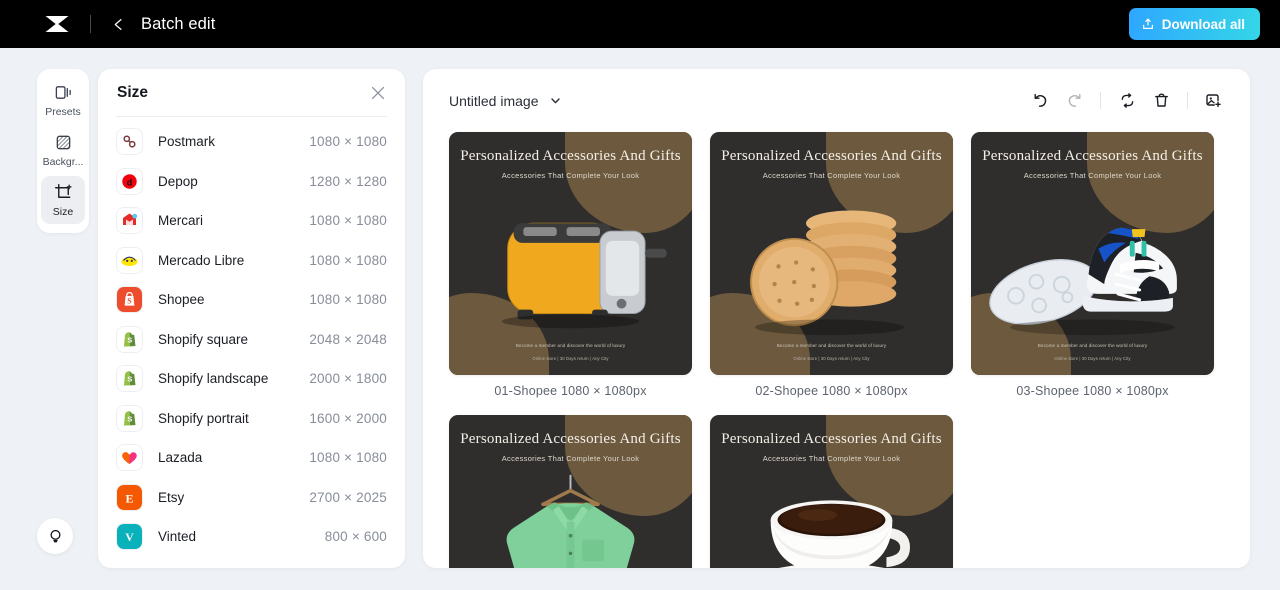 Image resolution: width=1280 pixels, height=590 pixels. I want to click on rail-item-presets: Presets, so click(63, 100).